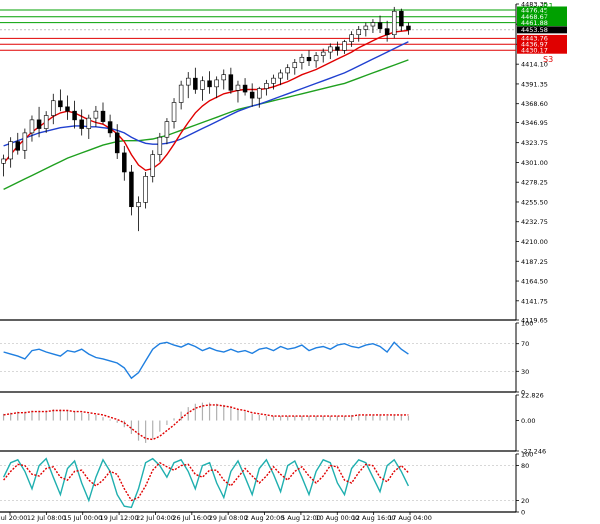 The image size is (600, 524). Describe the element at coordinates (228, 518) in the screenshot. I see `time-tick-label: 29 Jul 08:00` at that location.